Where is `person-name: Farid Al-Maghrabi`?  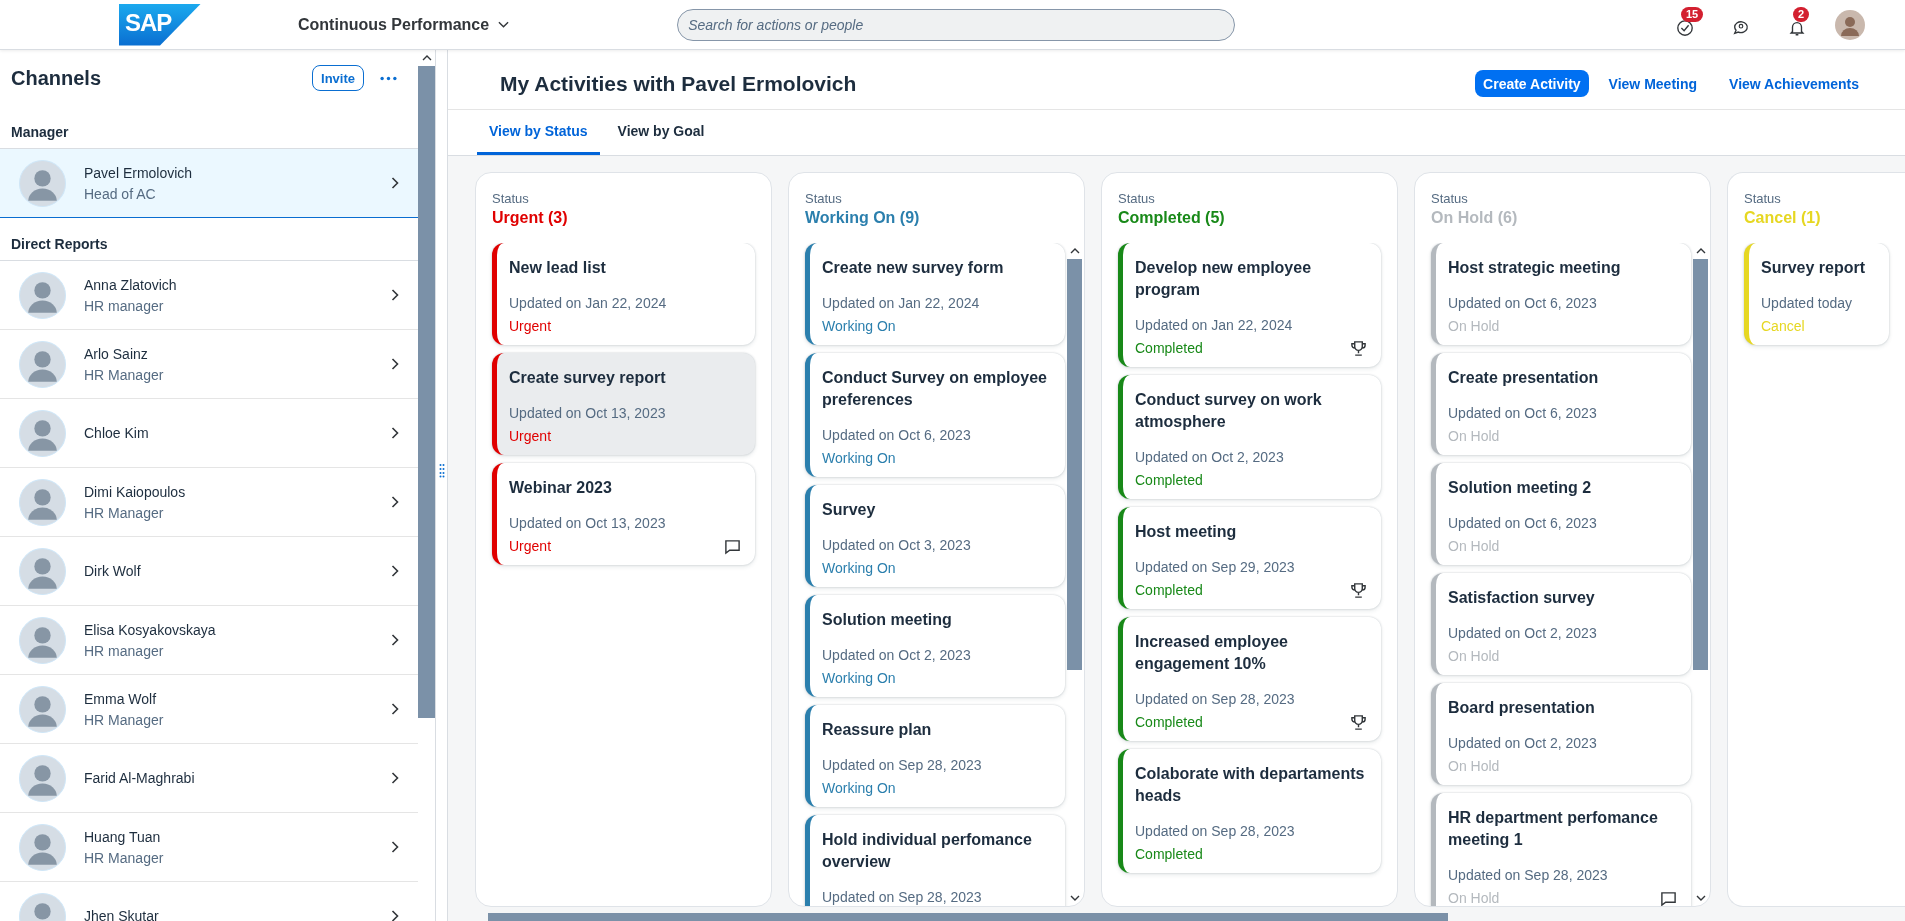 person-name: Farid Al-Maghrabi is located at coordinates (140, 778).